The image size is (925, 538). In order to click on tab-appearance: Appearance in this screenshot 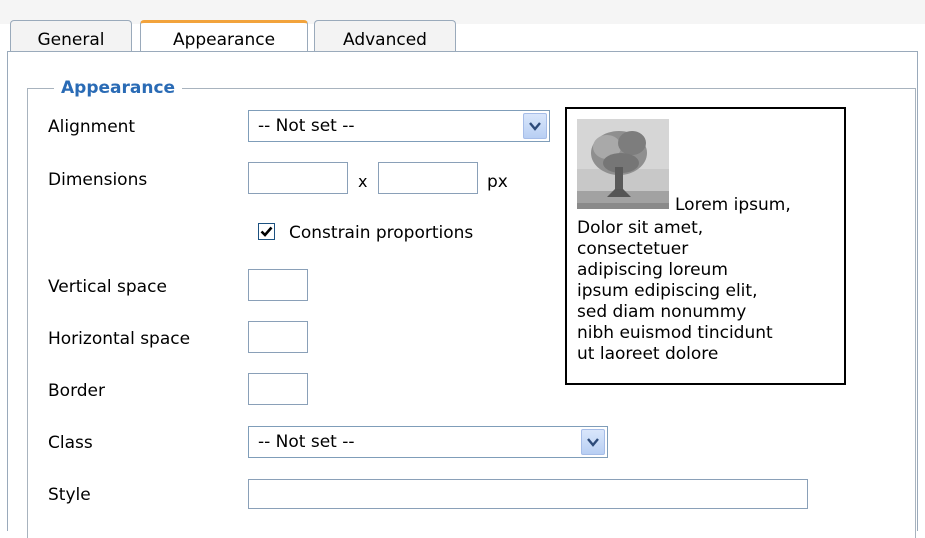, I will do `click(224, 36)`.